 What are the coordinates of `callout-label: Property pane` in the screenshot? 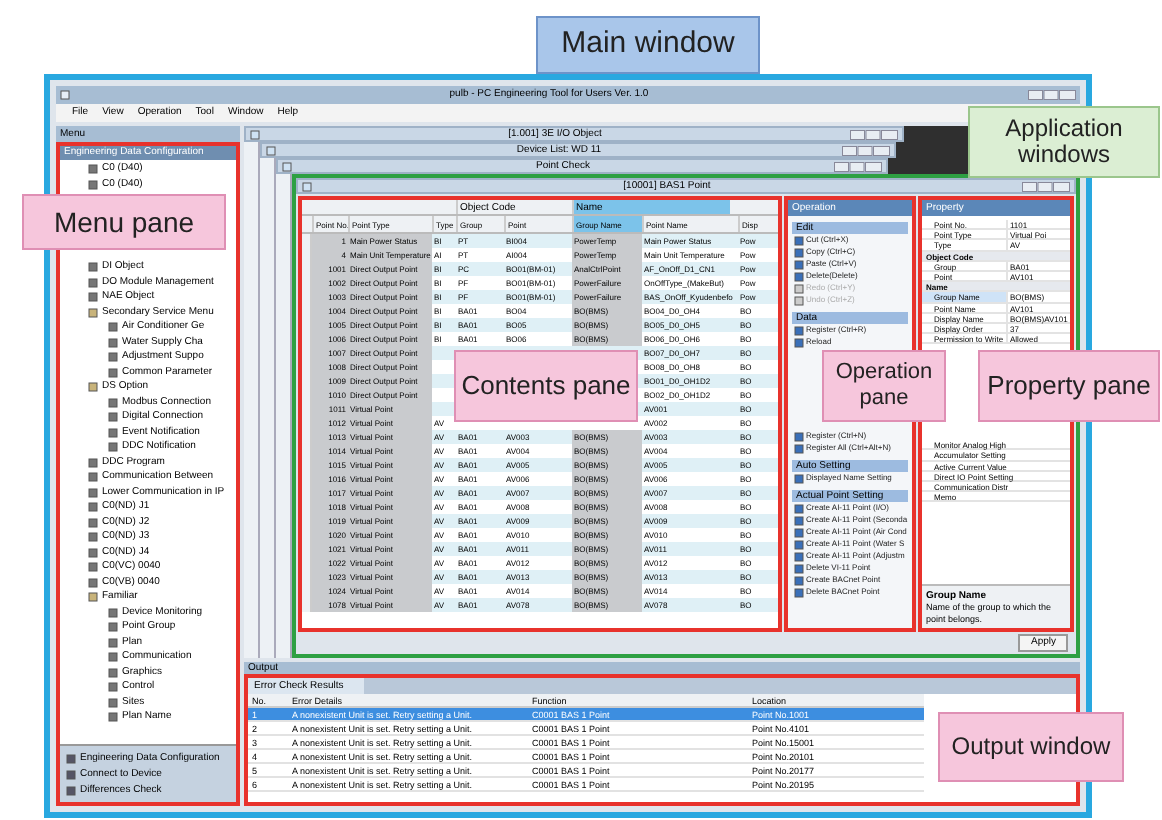 It's located at (1069, 386).